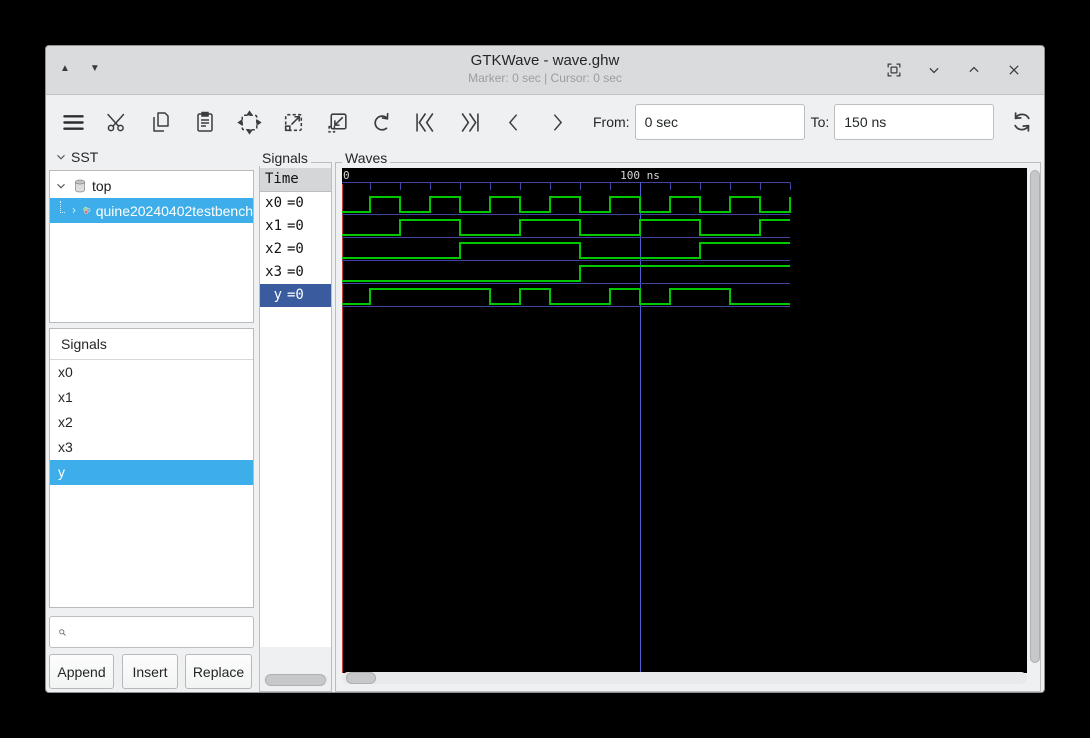 Image resolution: width=1090 pixels, height=738 pixels. I want to click on wave-signal-row-x0: x0 =0, so click(295, 203).